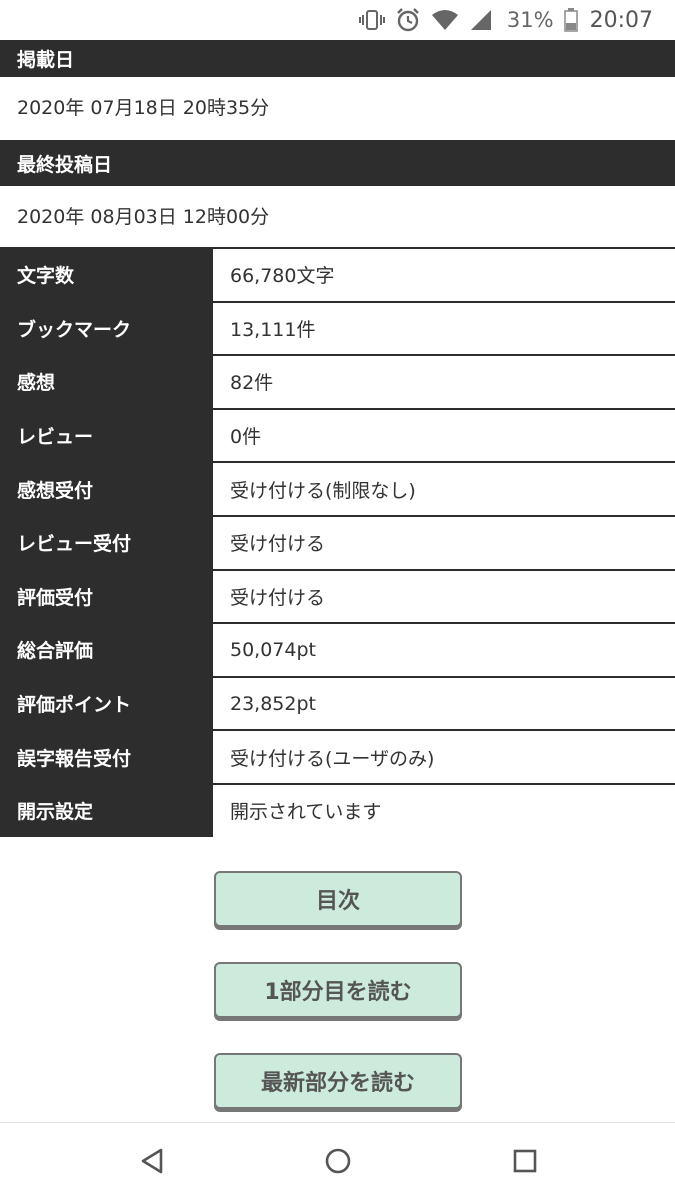  What do you see at coordinates (106, 596) in the screenshot?
I see `info-label: 評価受付` at bounding box center [106, 596].